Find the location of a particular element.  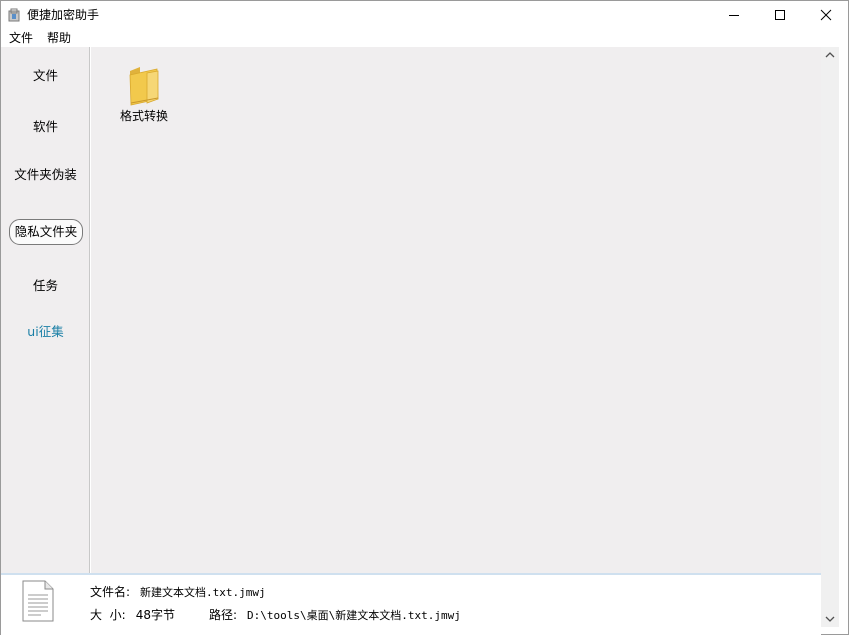

window-title: 便捷加密助手 is located at coordinates (63, 15).